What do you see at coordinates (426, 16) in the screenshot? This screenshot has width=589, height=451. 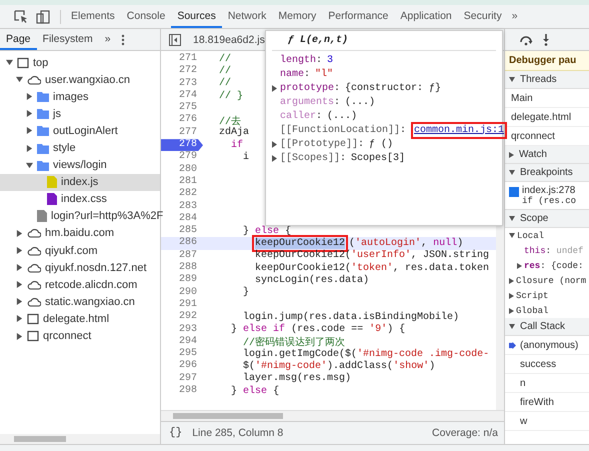 I see `panel-tab: Application` at bounding box center [426, 16].